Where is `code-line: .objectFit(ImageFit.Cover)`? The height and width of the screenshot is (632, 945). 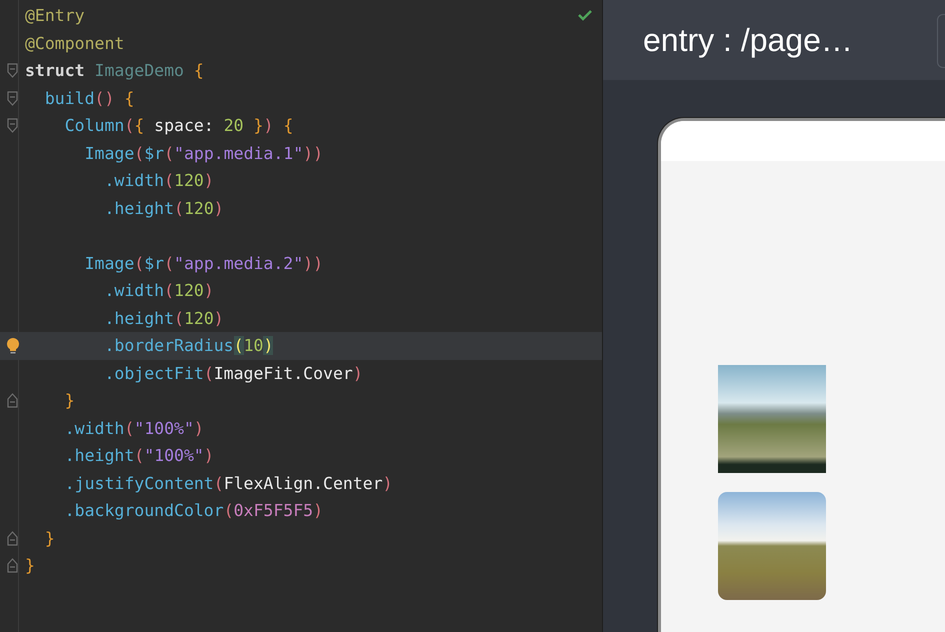
code-line: .objectFit(ImageFit.Cover) is located at coordinates (233, 373).